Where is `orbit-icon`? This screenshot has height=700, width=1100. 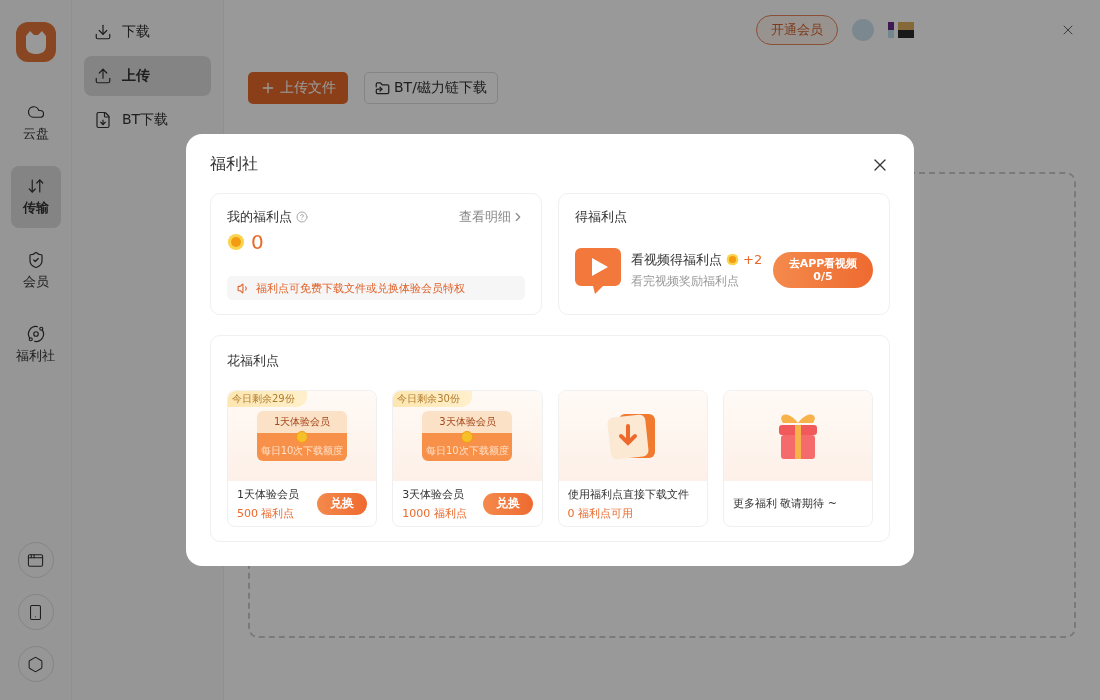
orbit-icon is located at coordinates (35, 334).